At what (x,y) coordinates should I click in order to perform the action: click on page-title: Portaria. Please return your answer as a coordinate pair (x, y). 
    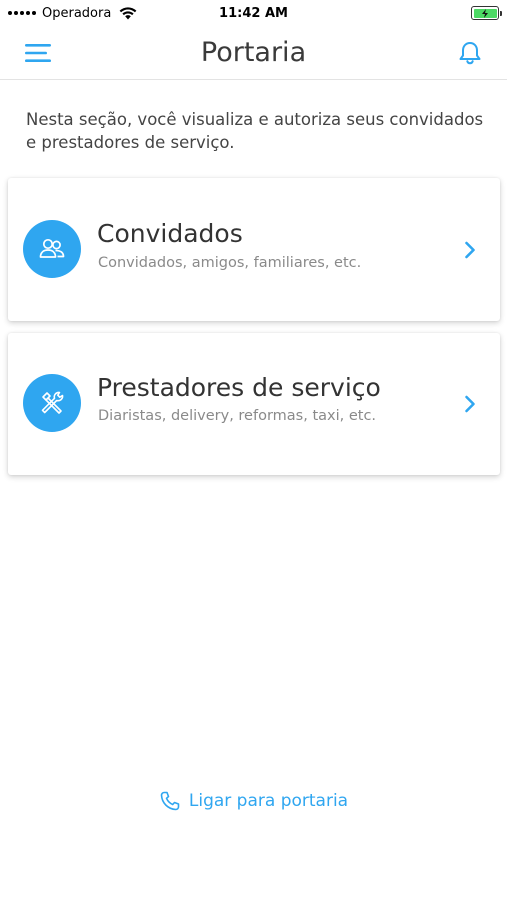
    Looking at the image, I should click on (253, 52).